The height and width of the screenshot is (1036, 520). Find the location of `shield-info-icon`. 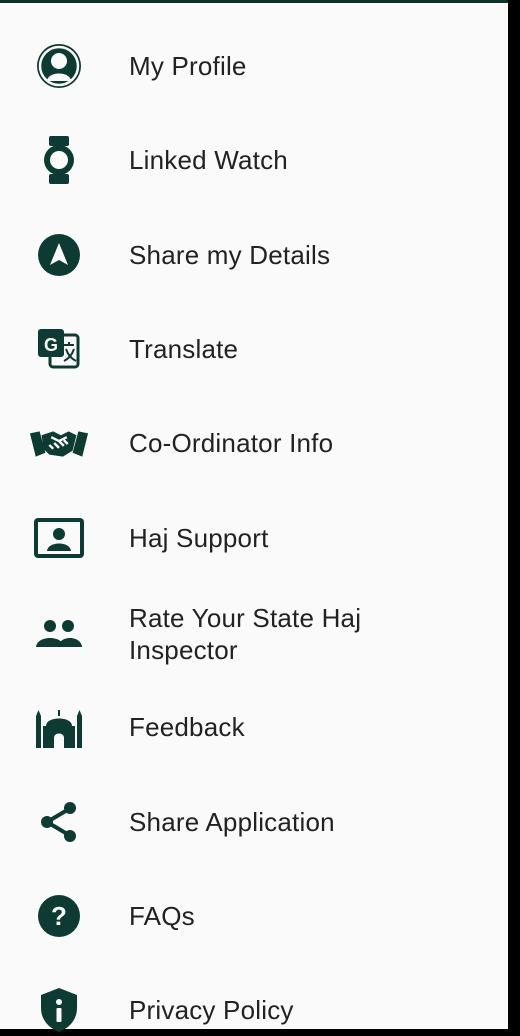

shield-info-icon is located at coordinates (59, 1010).